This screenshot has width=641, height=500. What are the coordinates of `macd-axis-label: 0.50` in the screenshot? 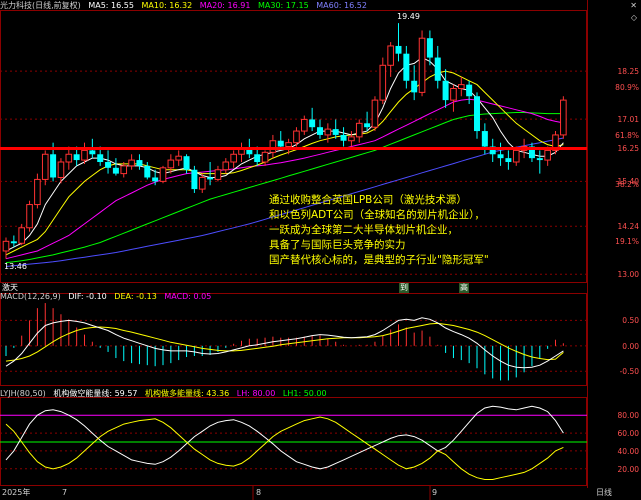 It's located at (630, 321).